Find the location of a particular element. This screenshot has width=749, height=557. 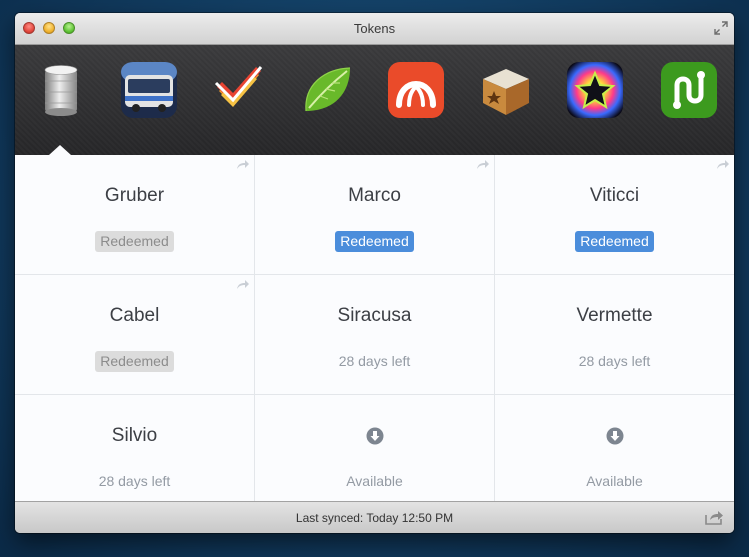

token-cell-available-2: Available is located at coordinates (614, 448).